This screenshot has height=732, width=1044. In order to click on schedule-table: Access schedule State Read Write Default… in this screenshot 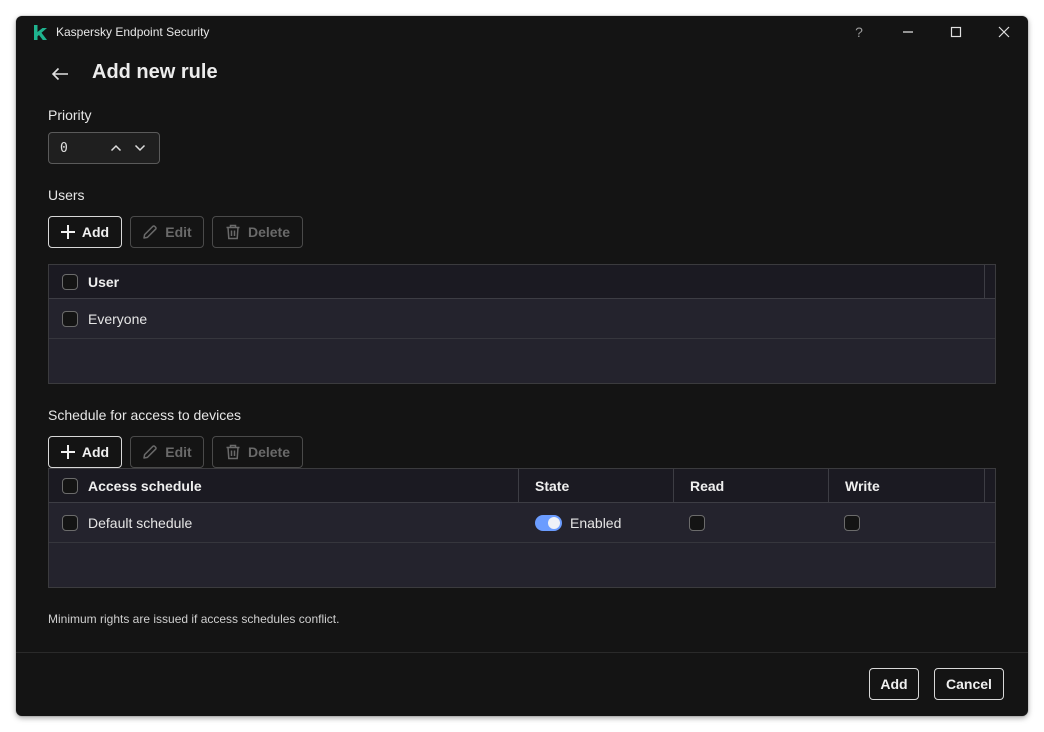, I will do `click(522, 528)`.